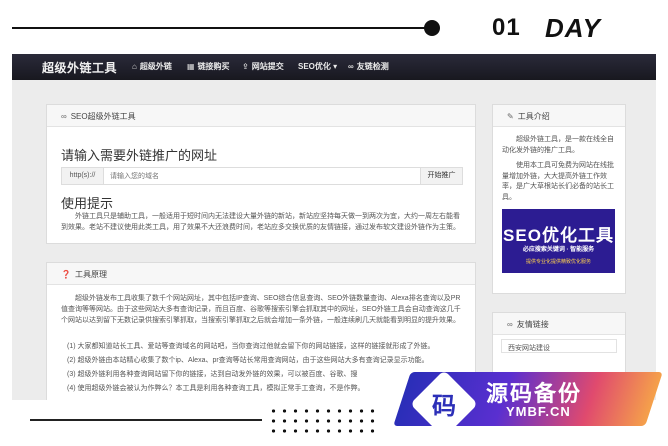 The width and height of the screenshot is (668, 446). I want to click on seo-promo-banner: SEO优化工具 必应搜索关键词 · 智能服务 提供专业化提供精致优化服务, so click(558, 241).